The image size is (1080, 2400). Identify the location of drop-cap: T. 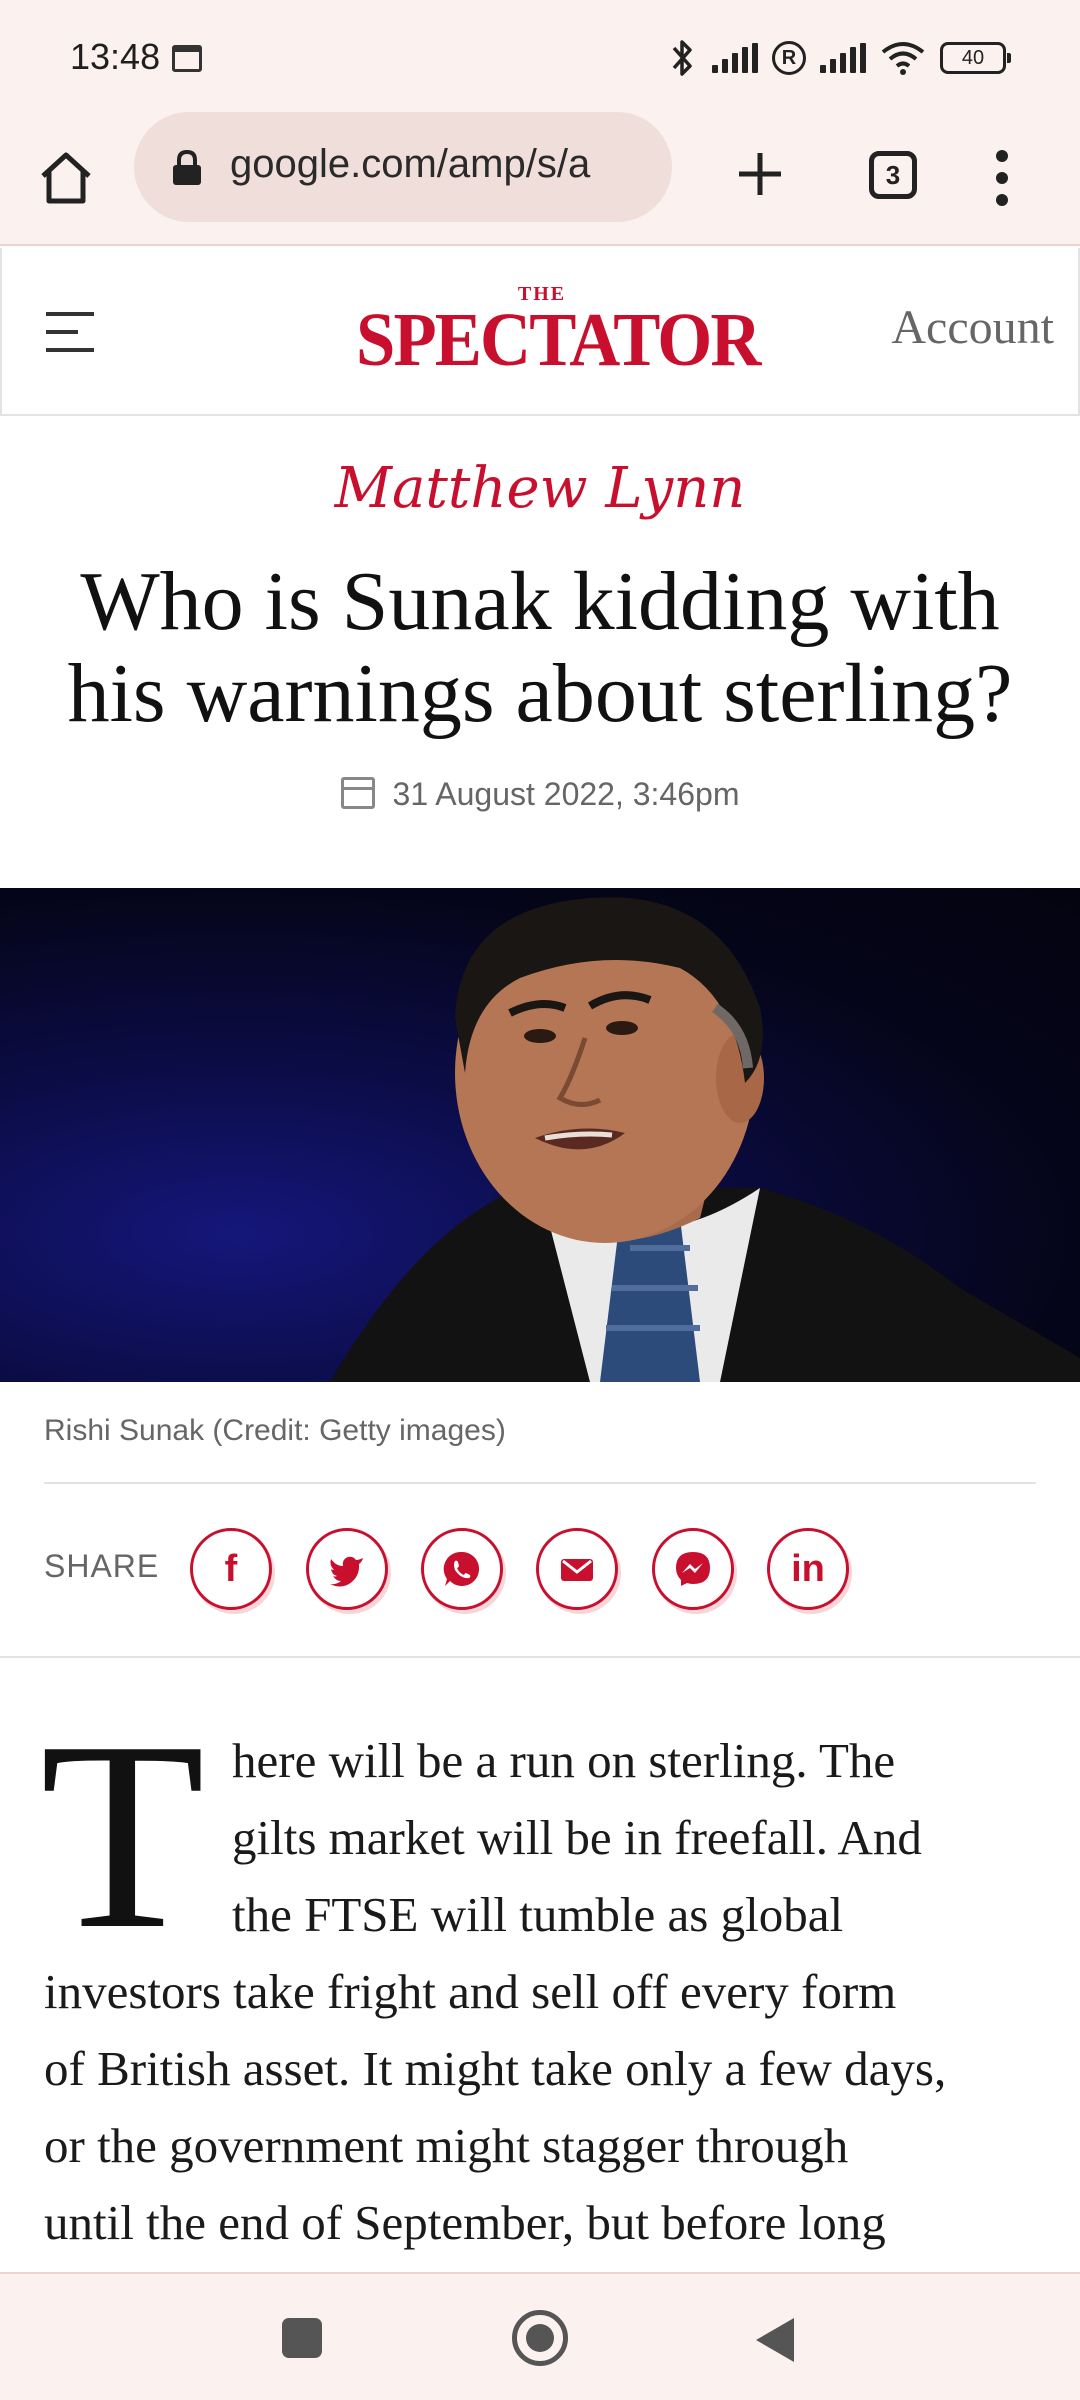
(122, 1835).